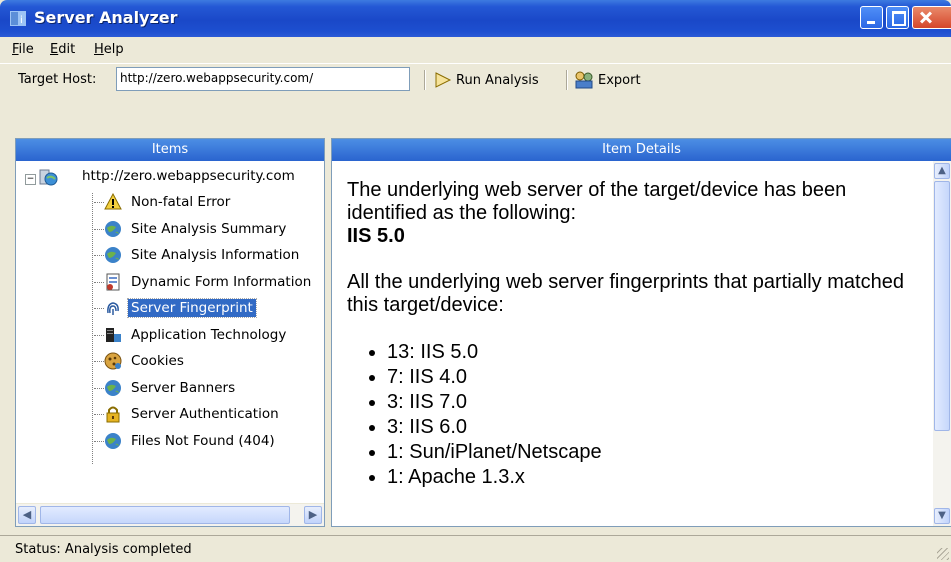 The height and width of the screenshot is (562, 951). I want to click on items-horizontal-scrollbar: ◀ ▶, so click(170, 514).